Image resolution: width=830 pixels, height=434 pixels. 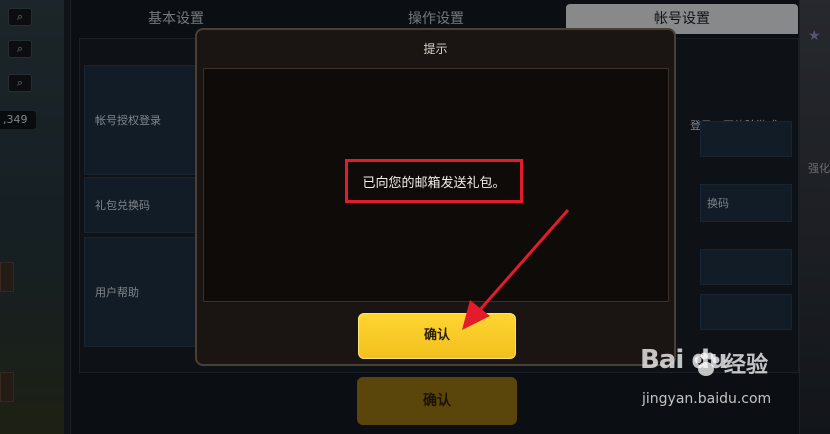 What do you see at coordinates (707, 399) in the screenshot?
I see `watermark-url: jingyan.baidu.com` at bounding box center [707, 399].